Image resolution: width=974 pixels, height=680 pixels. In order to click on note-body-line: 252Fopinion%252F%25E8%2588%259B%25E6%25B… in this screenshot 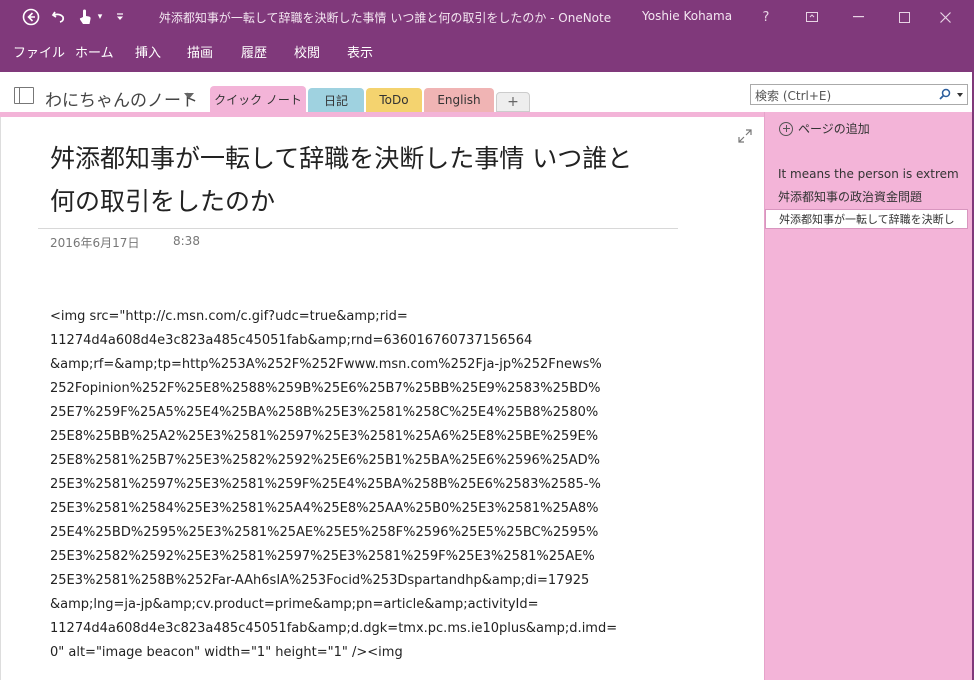, I will do `click(325, 388)`.